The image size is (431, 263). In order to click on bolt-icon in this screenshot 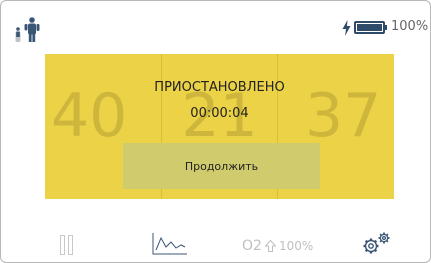, I will do `click(346, 28)`.